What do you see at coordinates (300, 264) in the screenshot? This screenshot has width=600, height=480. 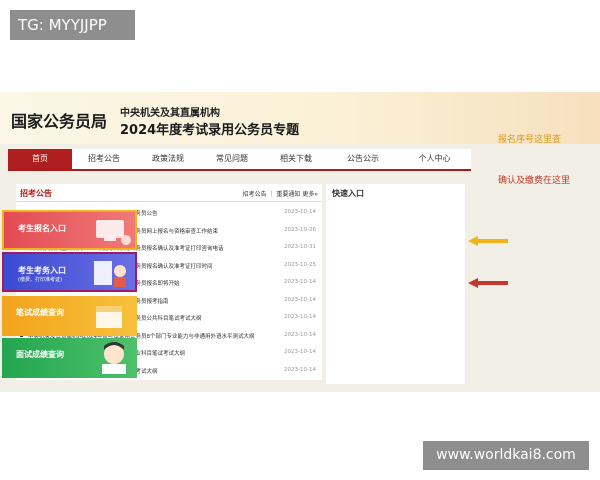 I see `announcement-date: 2023-10-25` at bounding box center [300, 264].